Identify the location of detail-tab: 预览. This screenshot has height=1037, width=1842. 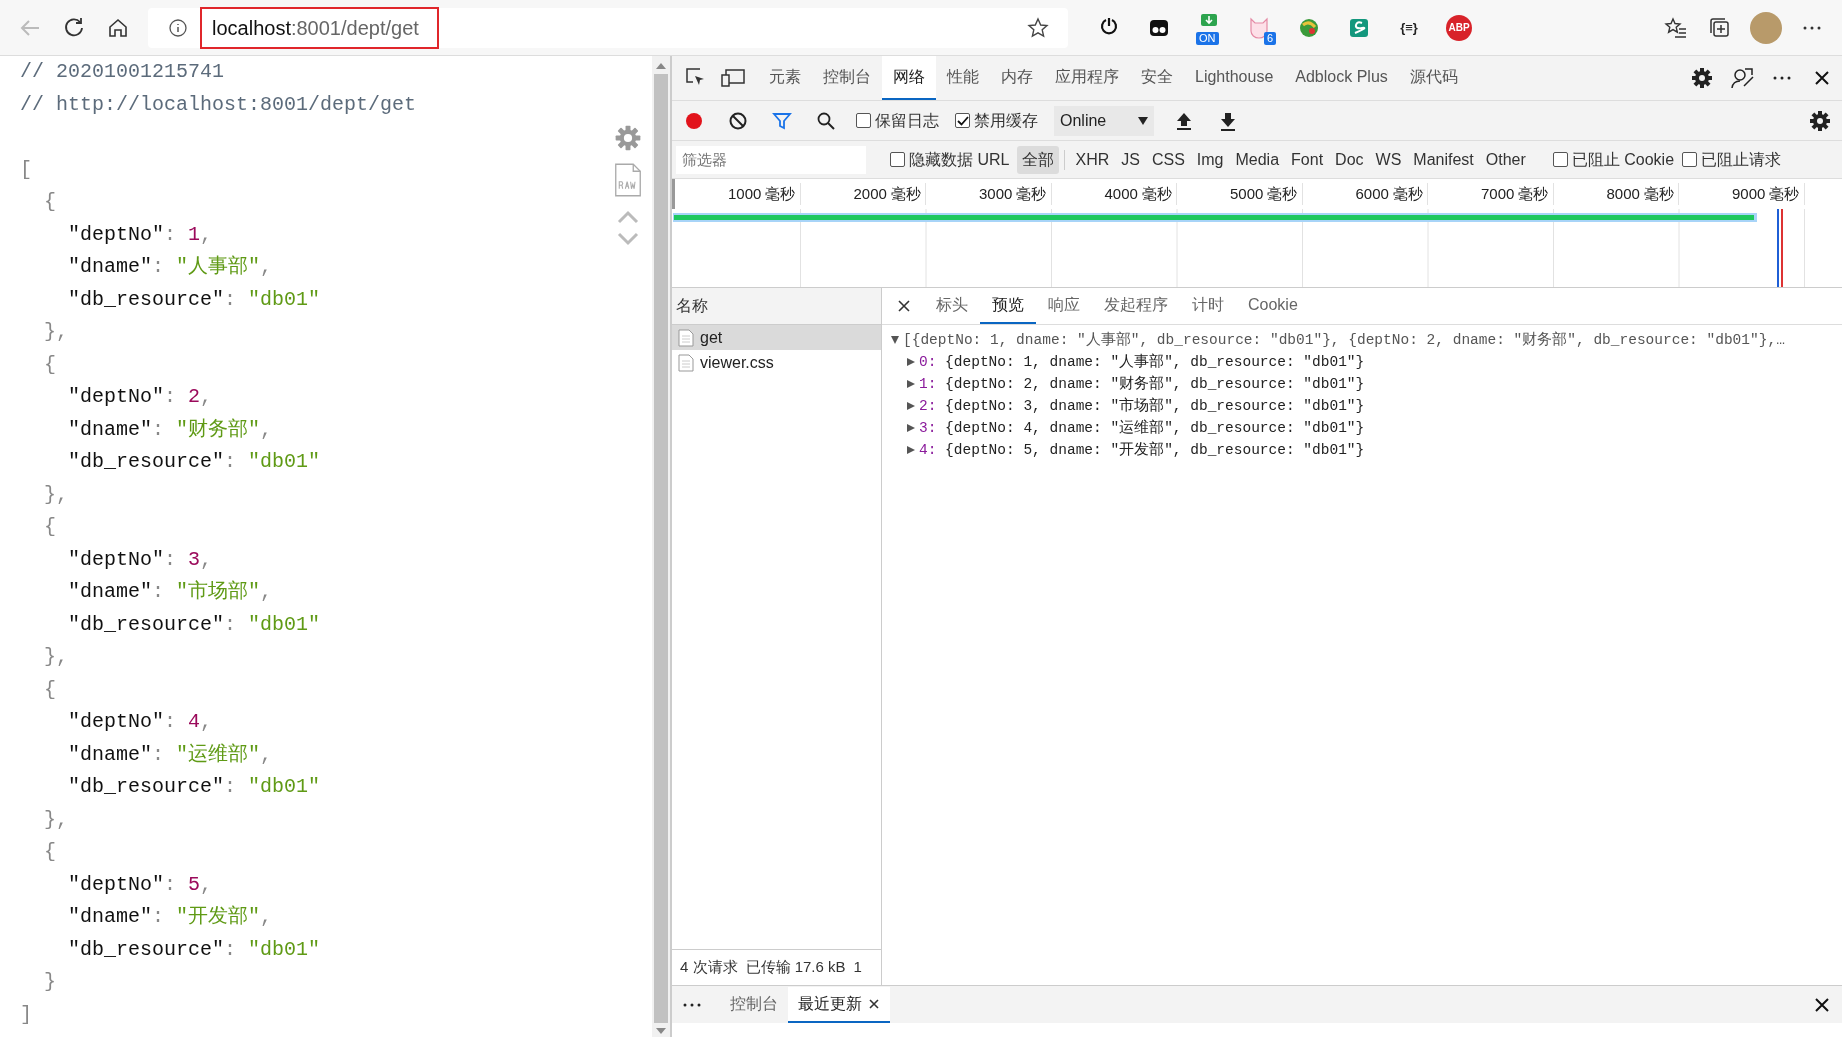
(1008, 306).